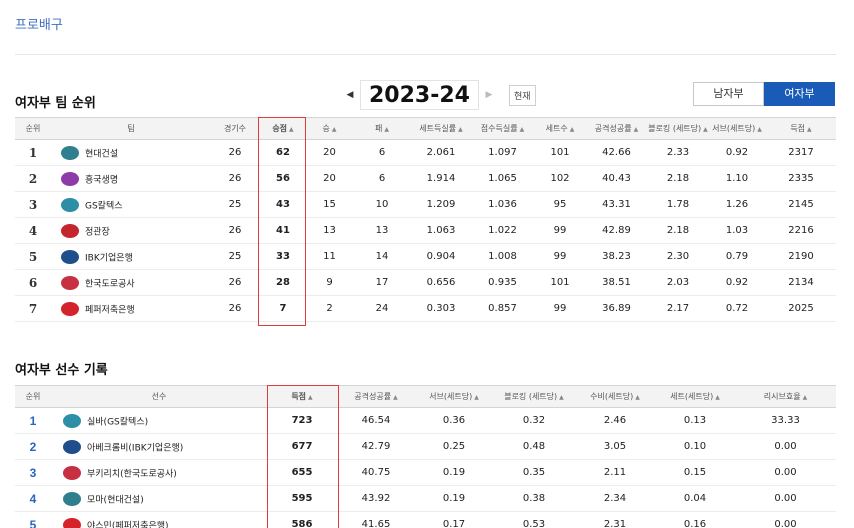 Image resolution: width=854 pixels, height=528 pixels. I want to click on loss-cell: 24, so click(382, 308).